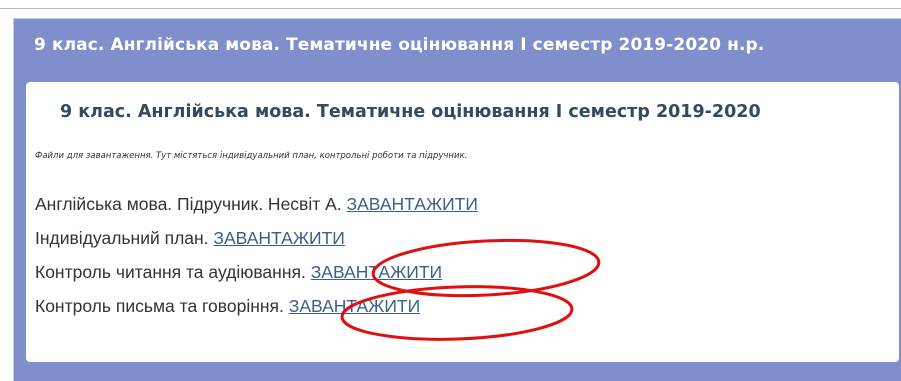 This screenshot has height=381, width=901. I want to click on list-item-individual-plan: Індивідуальний план. ЗАВАНТАЖИТИ, so click(190, 238).